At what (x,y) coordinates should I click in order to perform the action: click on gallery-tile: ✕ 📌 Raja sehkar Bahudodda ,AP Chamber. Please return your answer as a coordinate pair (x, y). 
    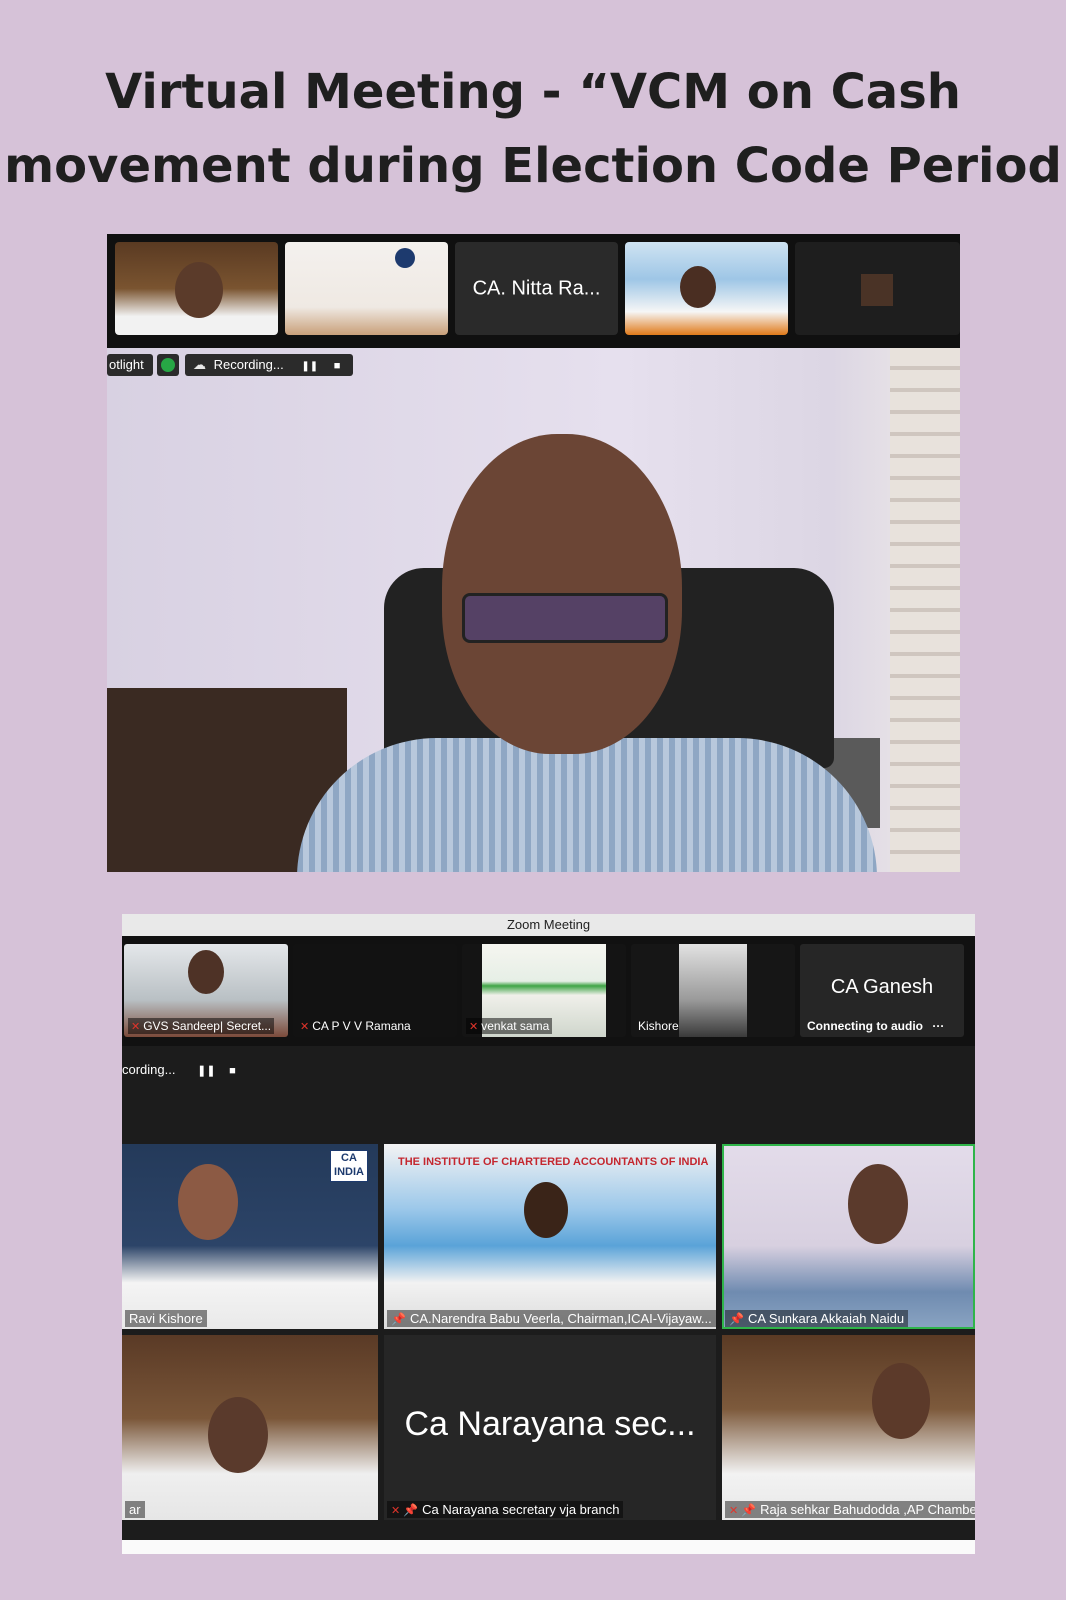
    Looking at the image, I should click on (848, 1427).